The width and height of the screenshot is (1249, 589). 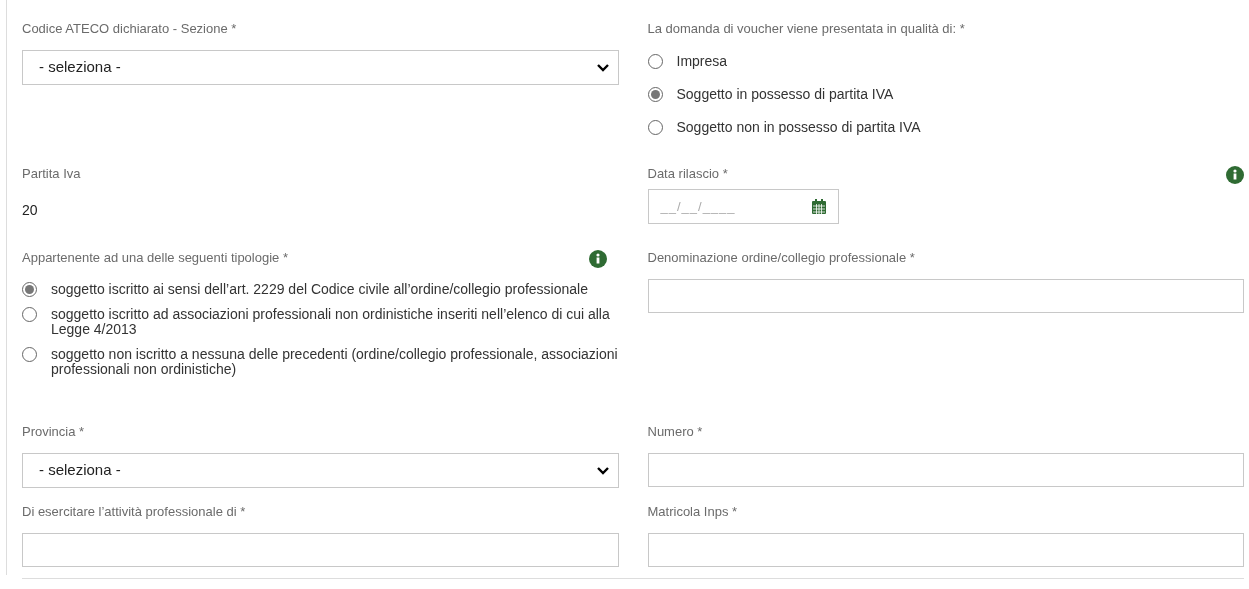 What do you see at coordinates (818, 206) in the screenshot?
I see `calendar-icon` at bounding box center [818, 206].